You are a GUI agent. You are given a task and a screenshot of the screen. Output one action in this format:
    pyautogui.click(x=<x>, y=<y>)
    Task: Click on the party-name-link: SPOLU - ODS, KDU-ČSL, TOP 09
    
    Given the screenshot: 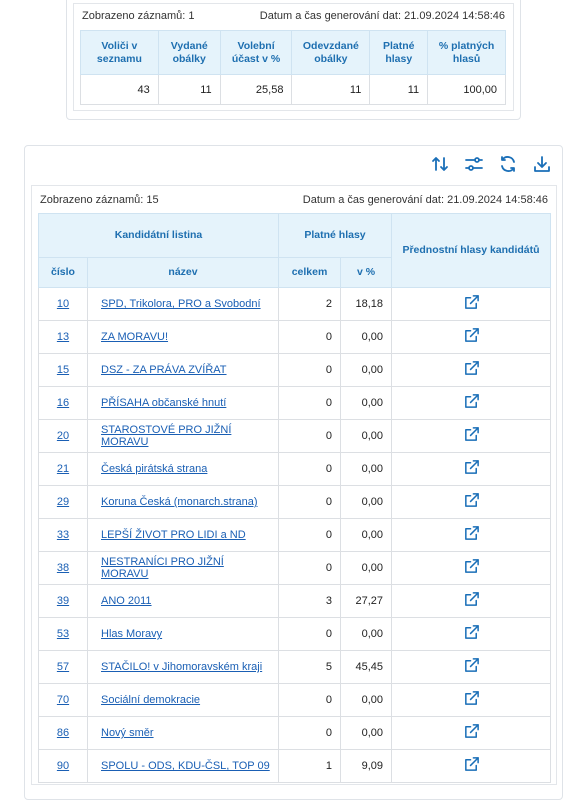 What is the action you would take?
    pyautogui.click(x=185, y=766)
    